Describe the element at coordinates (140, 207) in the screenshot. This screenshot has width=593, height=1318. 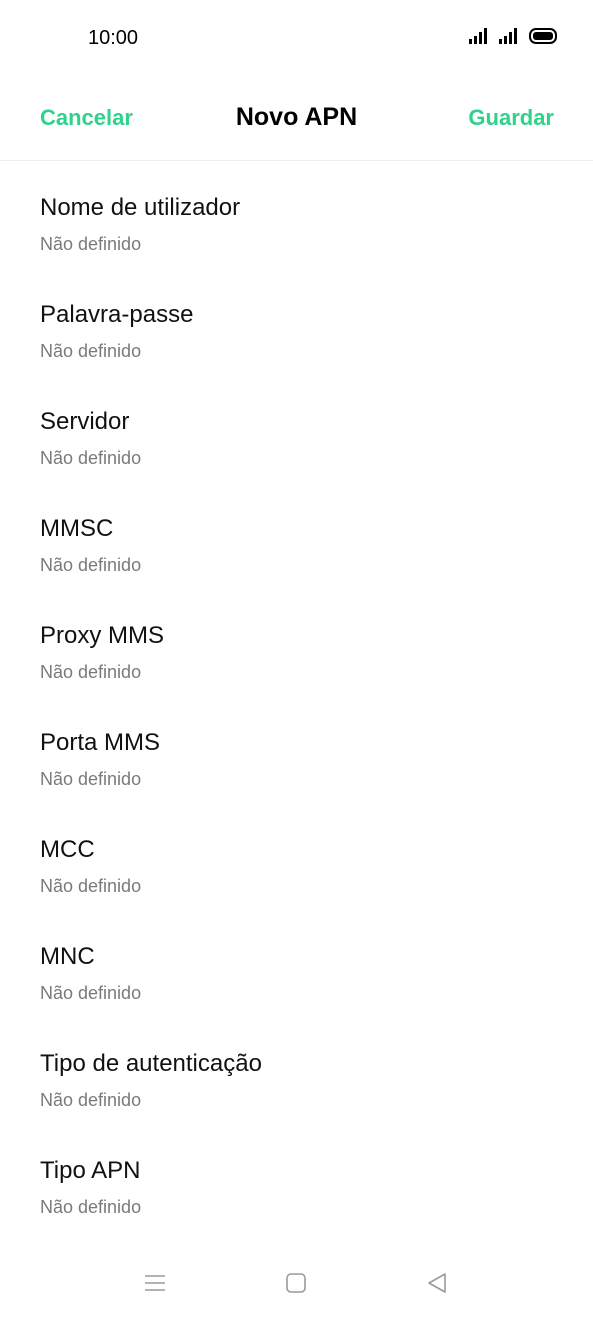
I see `field-label: Nome de utilizador` at that location.